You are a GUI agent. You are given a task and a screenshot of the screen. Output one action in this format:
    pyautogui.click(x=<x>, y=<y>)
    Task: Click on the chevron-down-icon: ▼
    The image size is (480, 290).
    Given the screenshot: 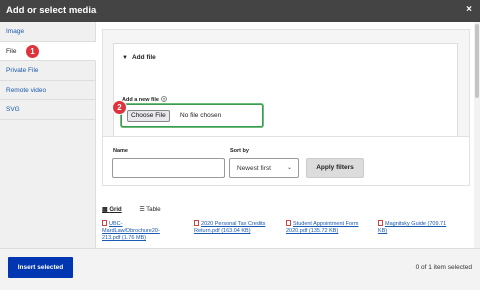 What is the action you would take?
    pyautogui.click(x=125, y=58)
    